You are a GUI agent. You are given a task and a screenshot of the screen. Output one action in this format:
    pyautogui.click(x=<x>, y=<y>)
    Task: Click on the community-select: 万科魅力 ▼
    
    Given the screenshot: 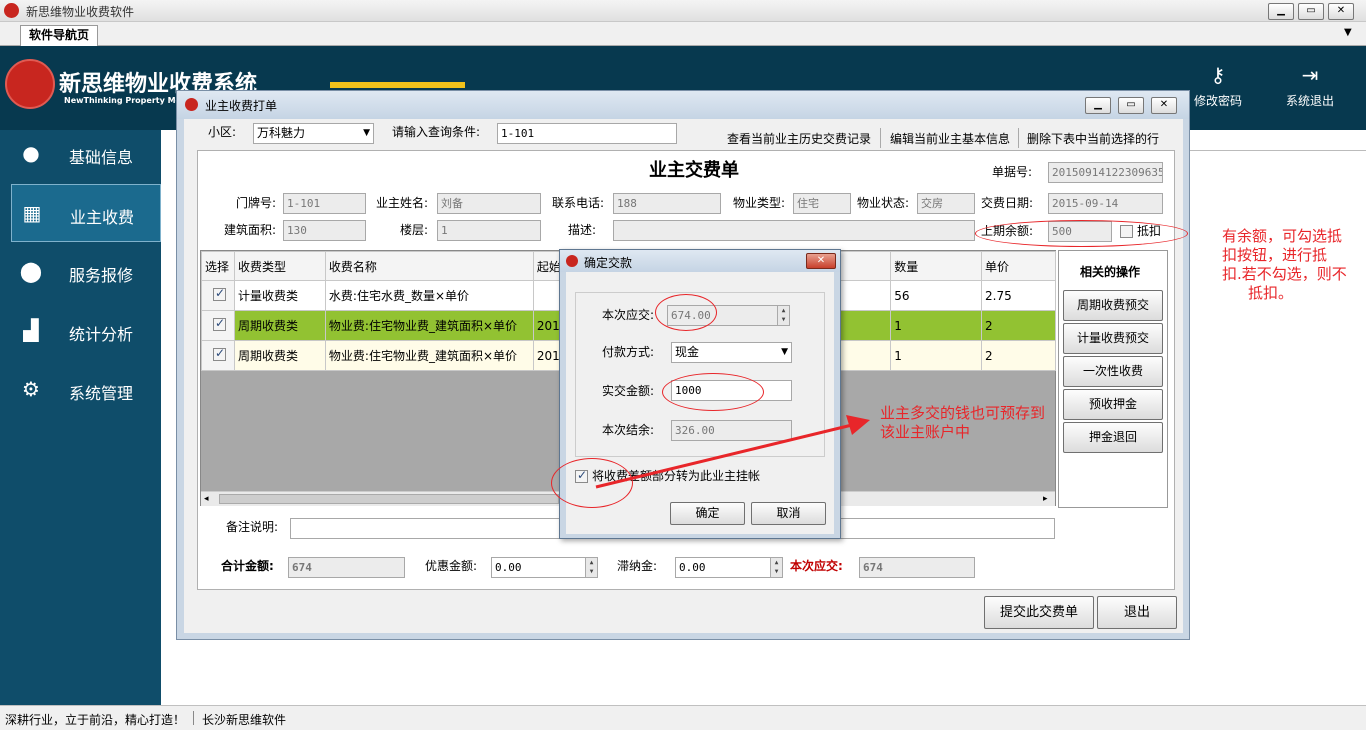 What is the action you would take?
    pyautogui.click(x=313, y=133)
    